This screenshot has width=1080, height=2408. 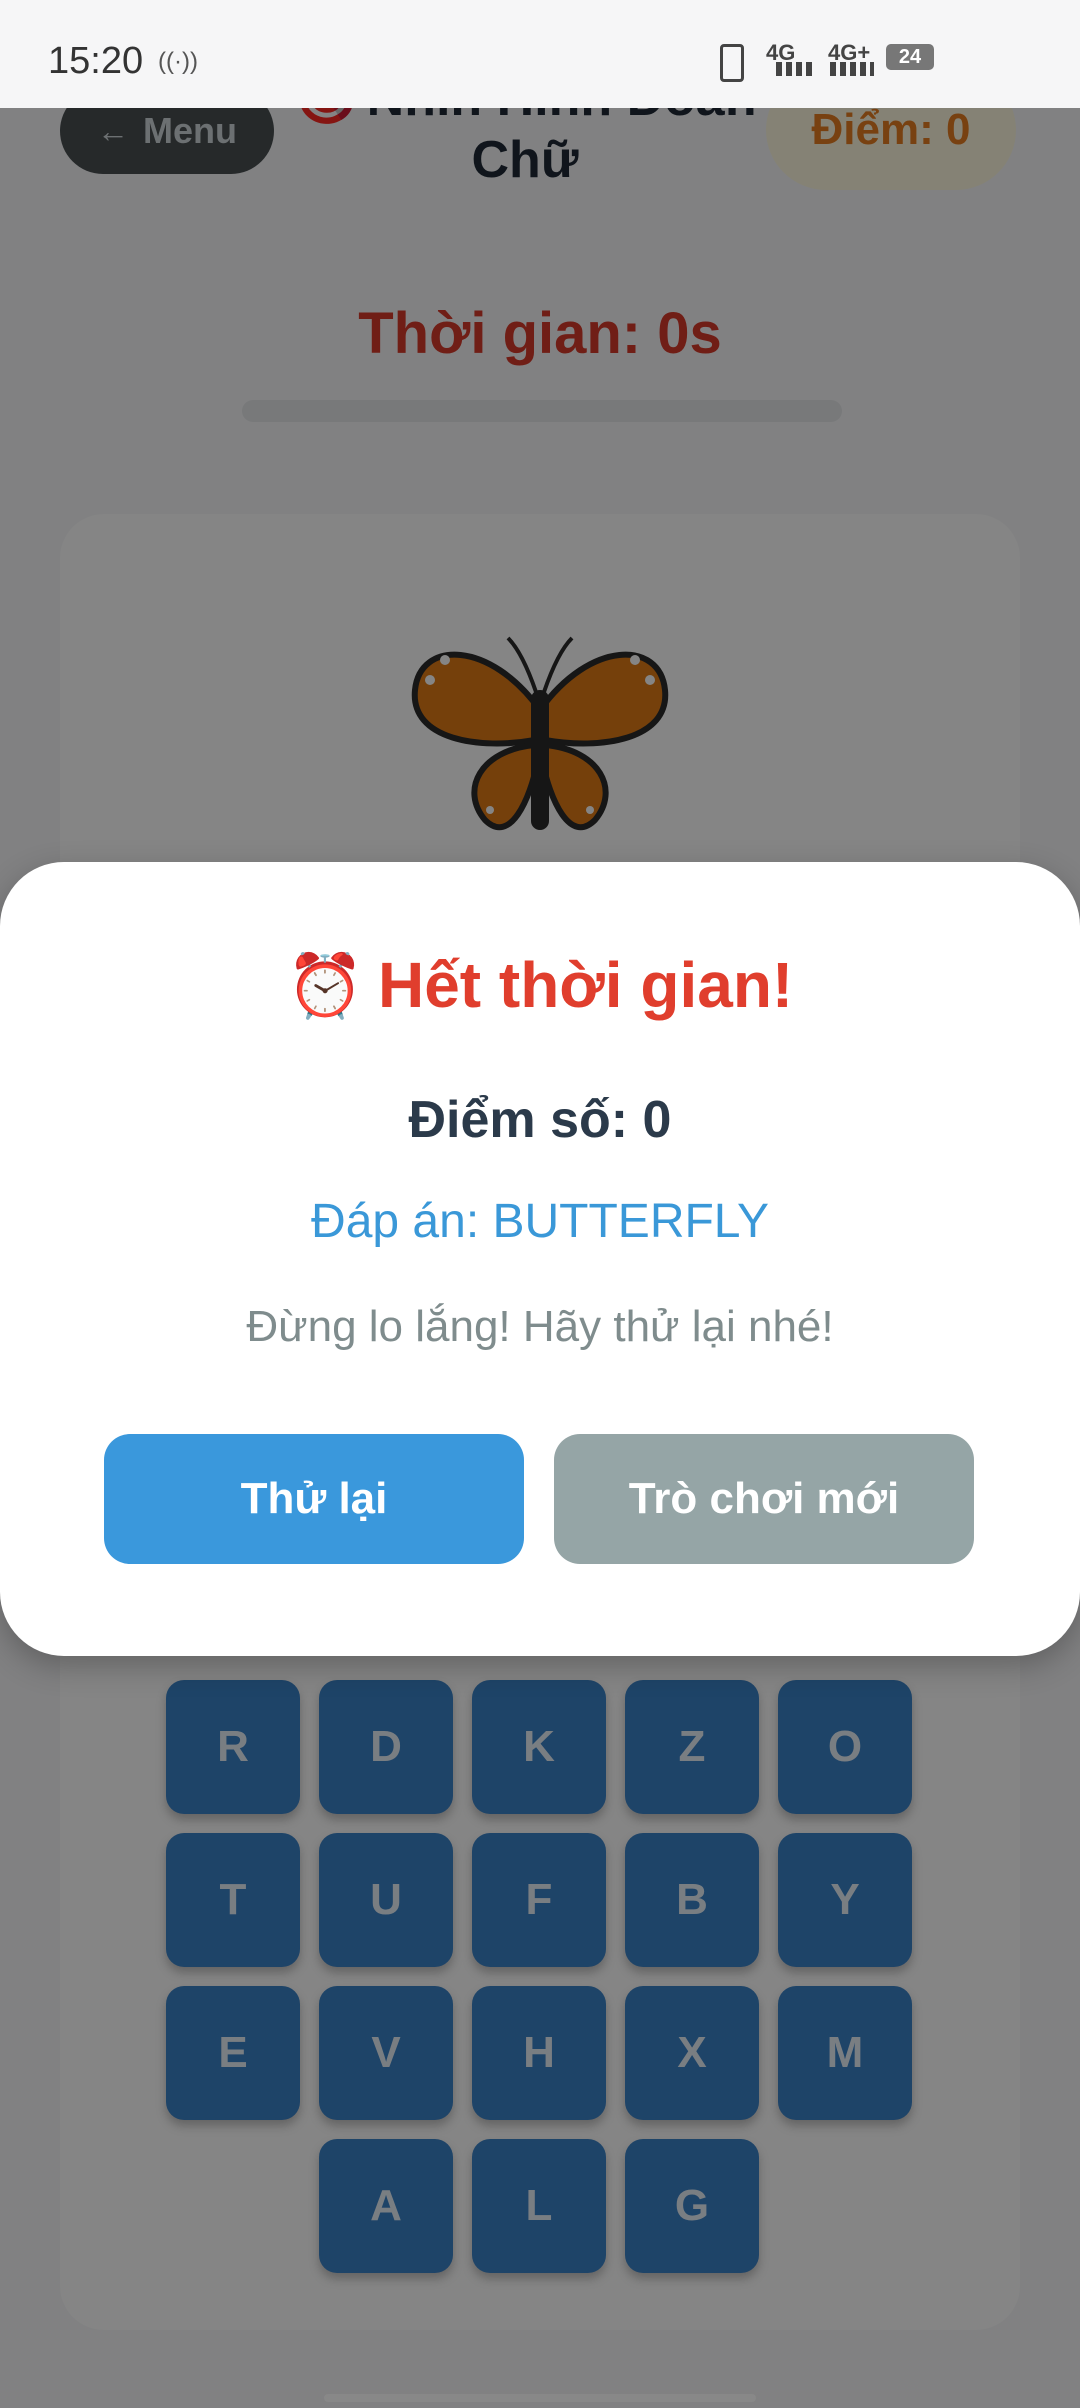 I want to click on new-game-button: Trò chơi mới, so click(x=764, y=1499).